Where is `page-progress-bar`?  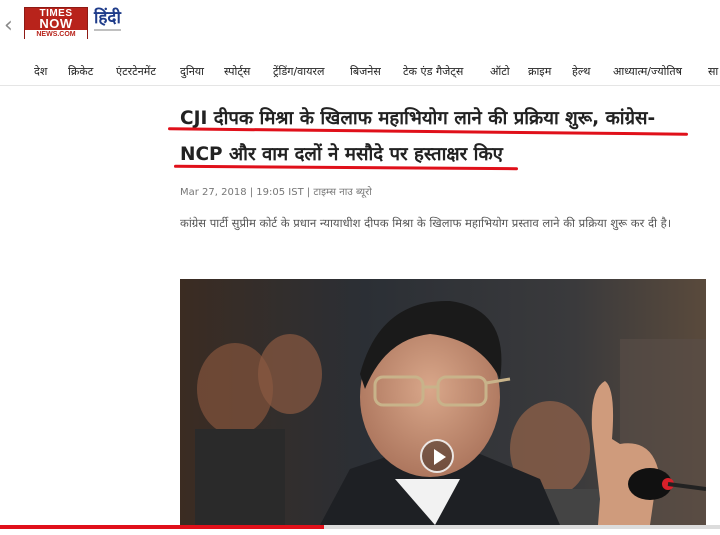
page-progress-bar is located at coordinates (360, 527).